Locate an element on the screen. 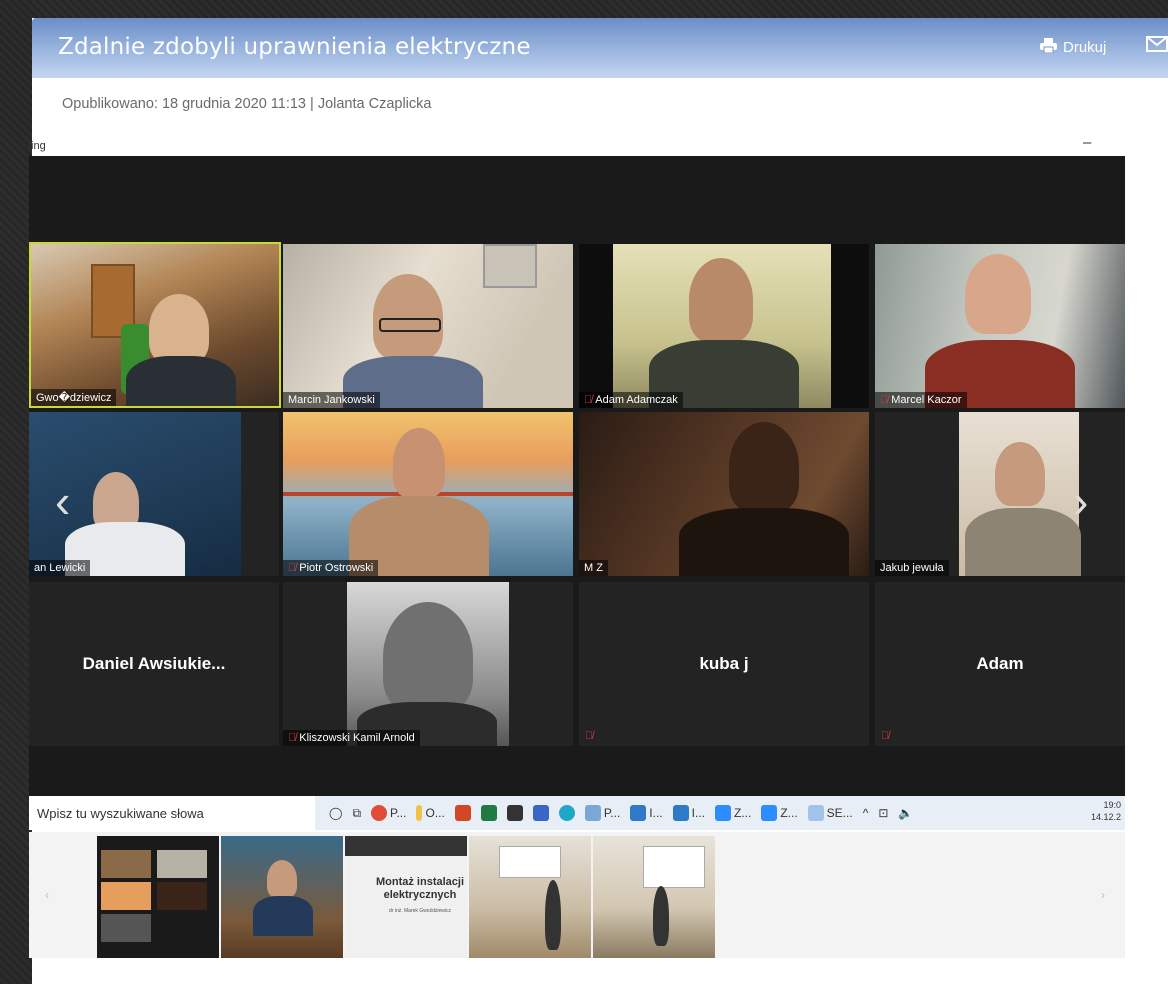  tray-chevron-icon: ^ is located at coordinates (866, 813).